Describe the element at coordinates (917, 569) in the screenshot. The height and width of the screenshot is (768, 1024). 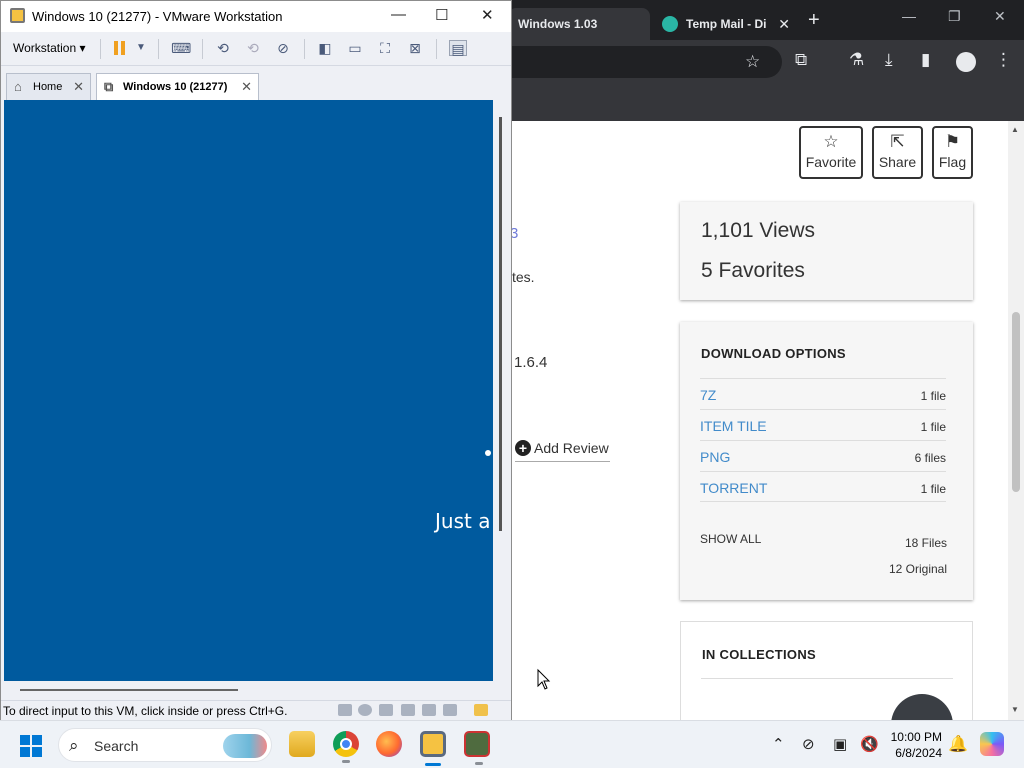
I see `original-files: 12 Original` at that location.